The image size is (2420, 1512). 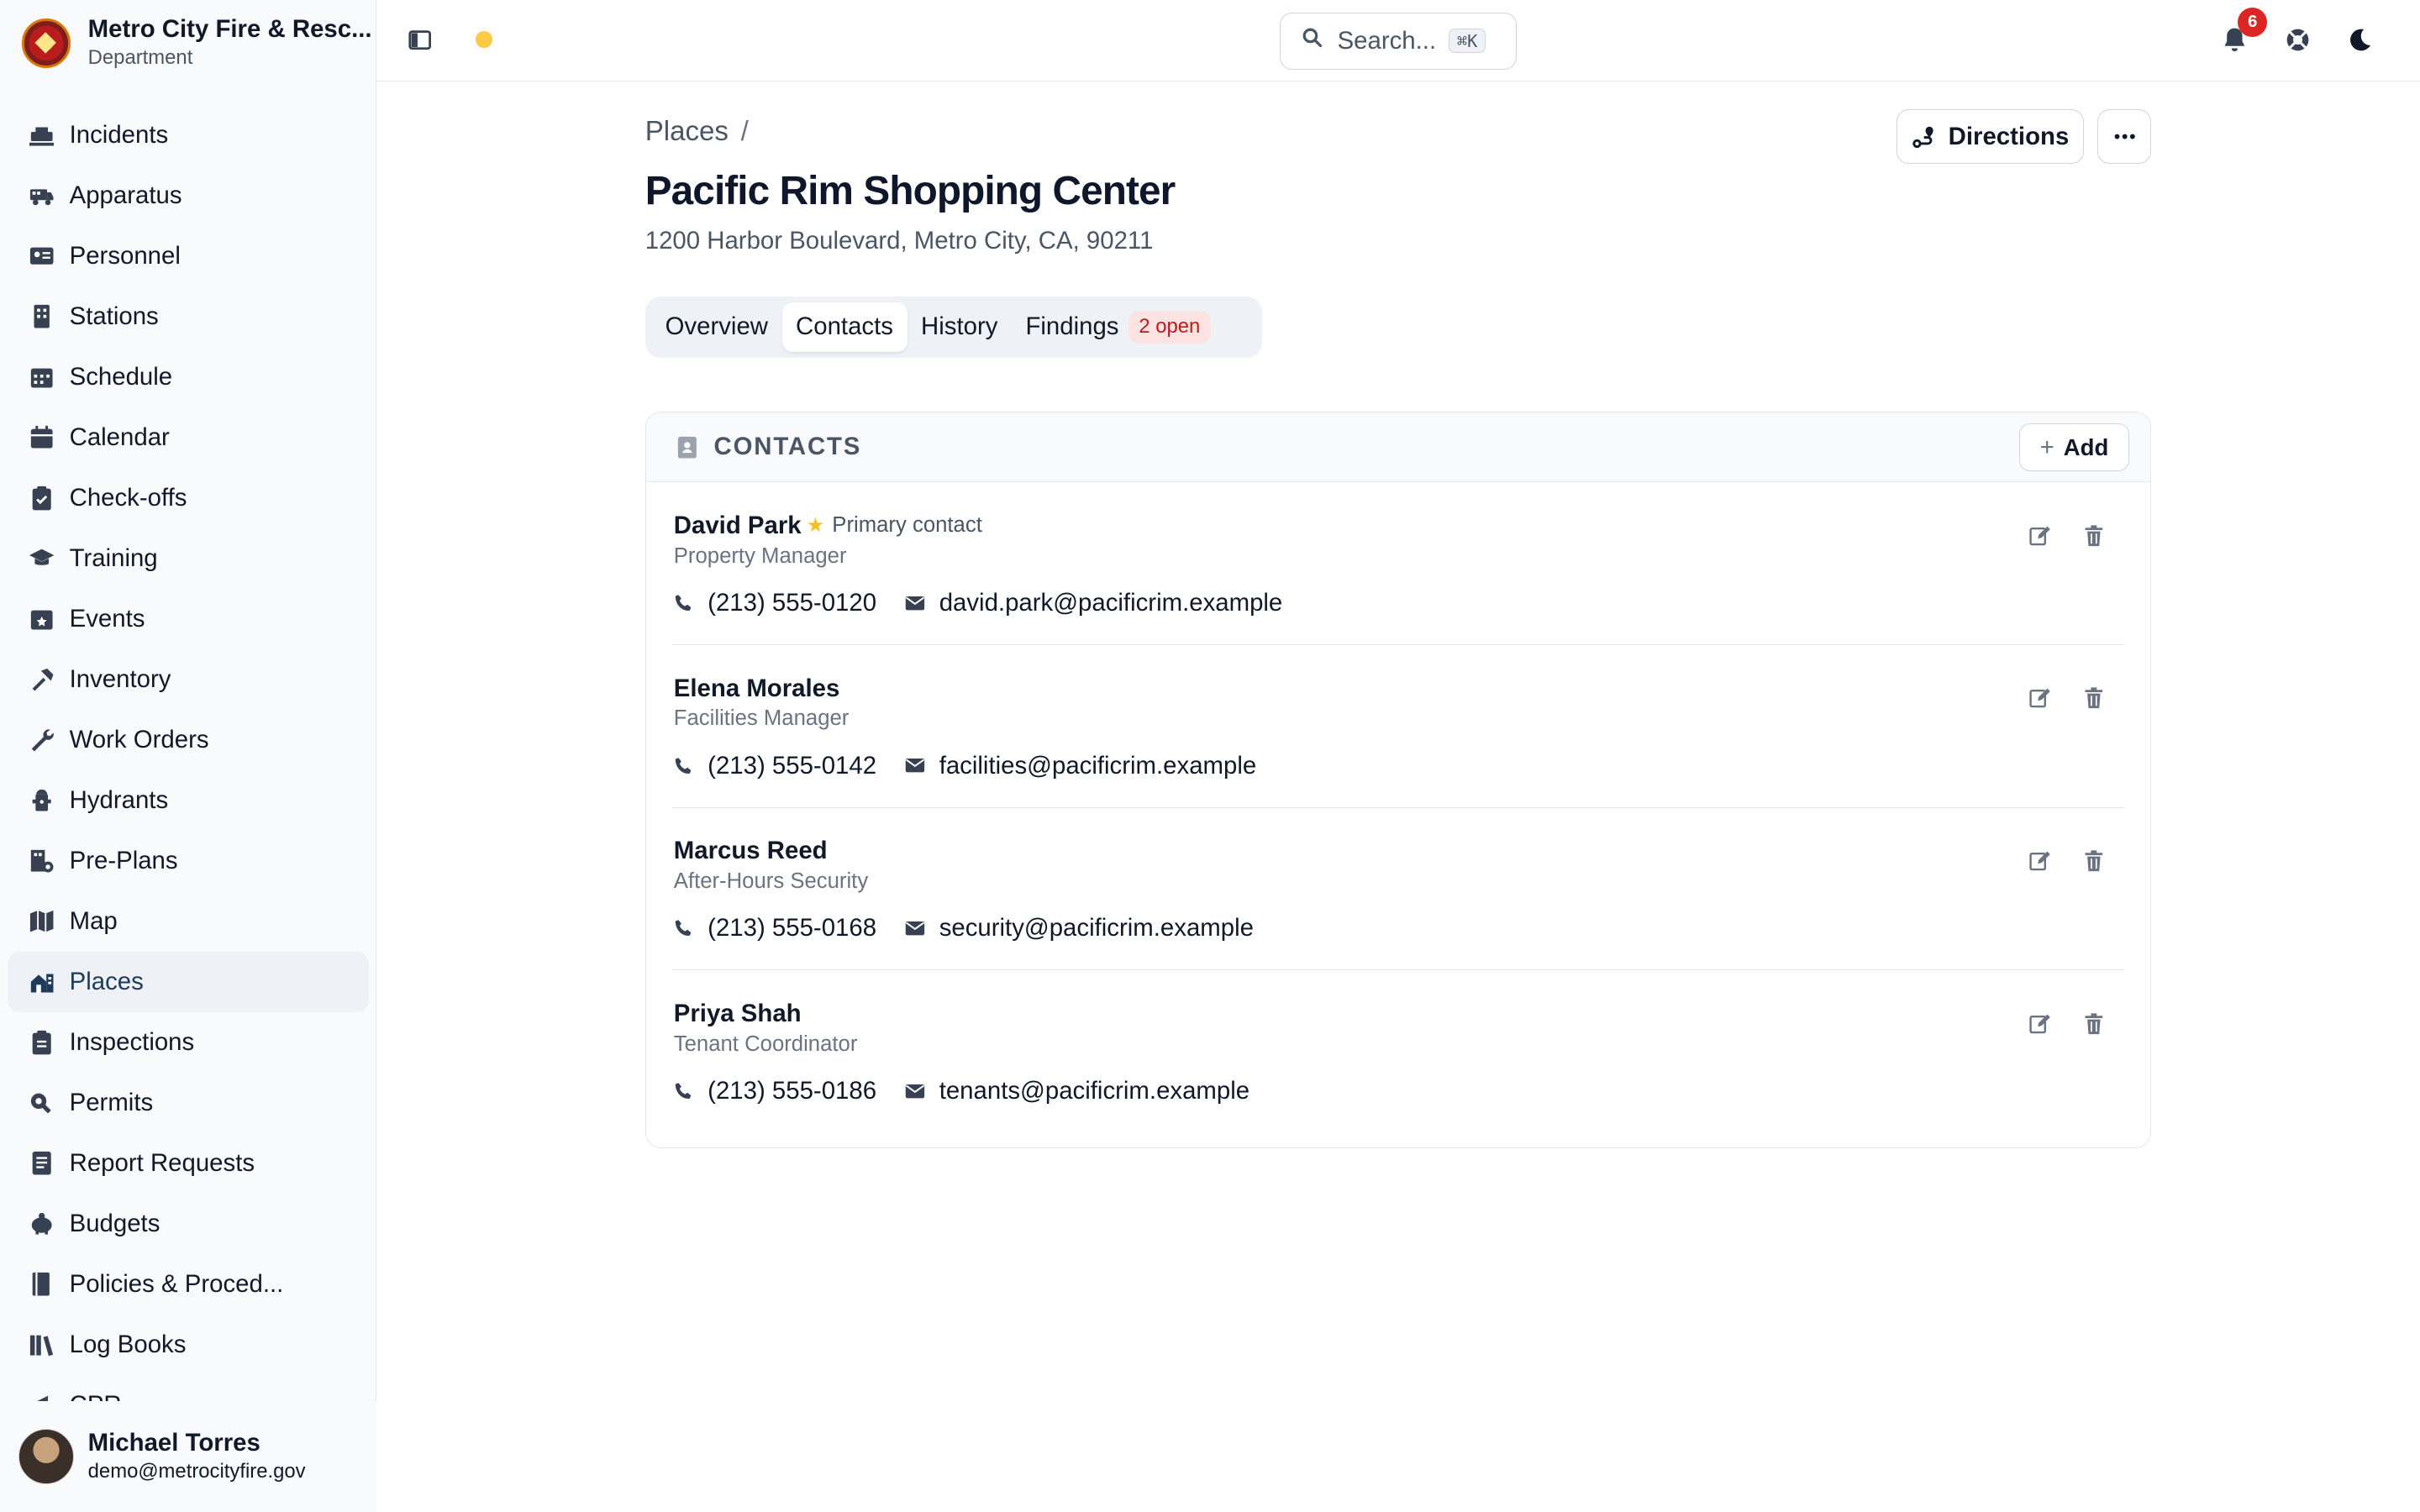 I want to click on sidebar-item-hydrants: Hydrants, so click(x=188, y=800).